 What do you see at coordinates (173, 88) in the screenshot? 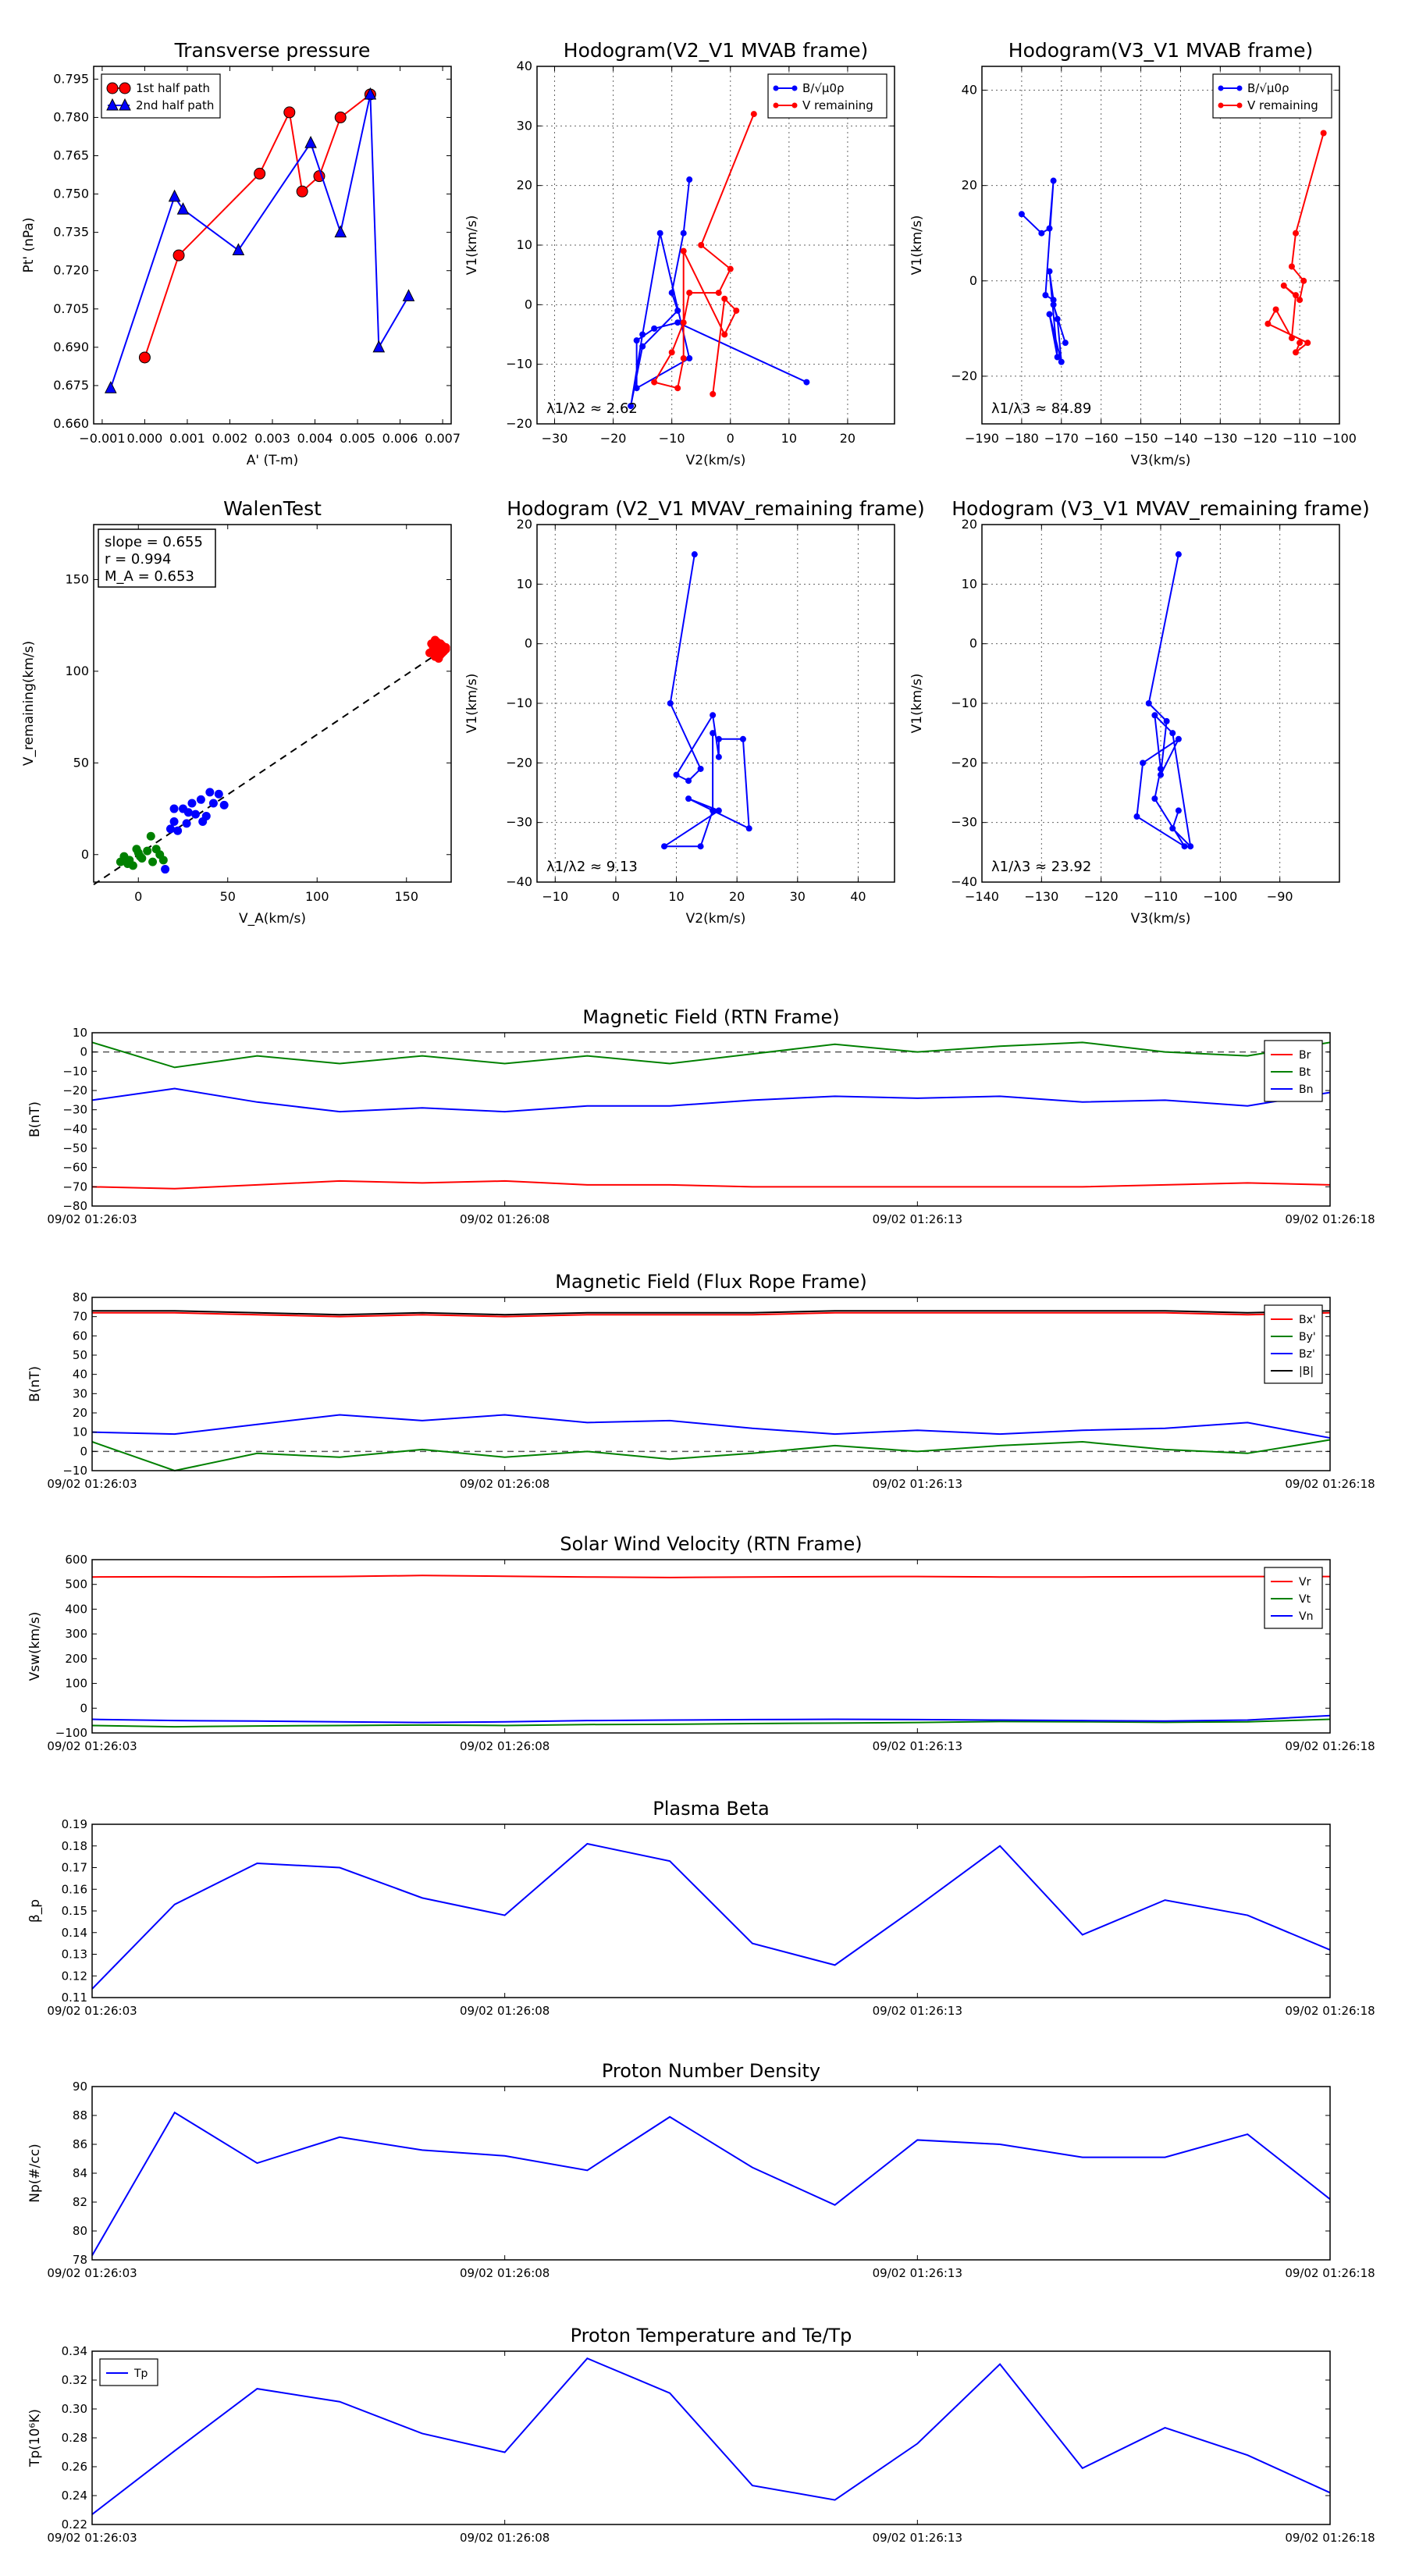
I see `legend-label: 1st half path` at bounding box center [173, 88].